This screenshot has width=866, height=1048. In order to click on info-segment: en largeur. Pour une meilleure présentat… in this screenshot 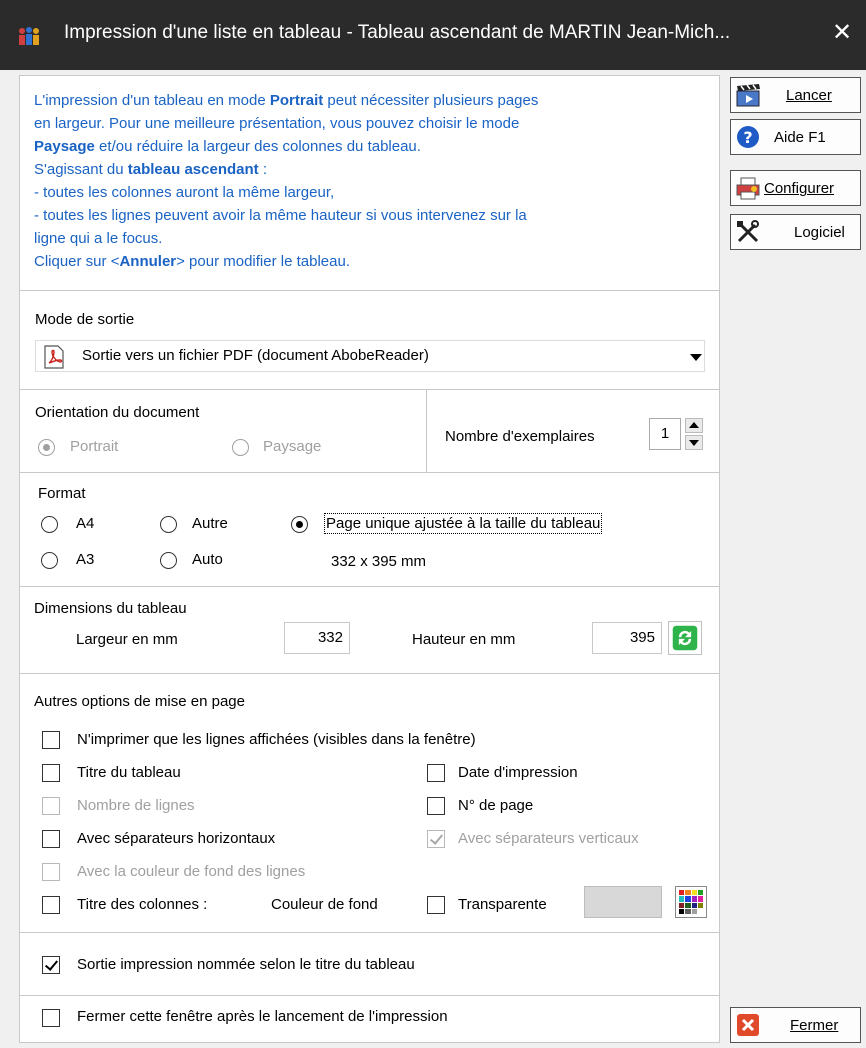, I will do `click(277, 123)`.